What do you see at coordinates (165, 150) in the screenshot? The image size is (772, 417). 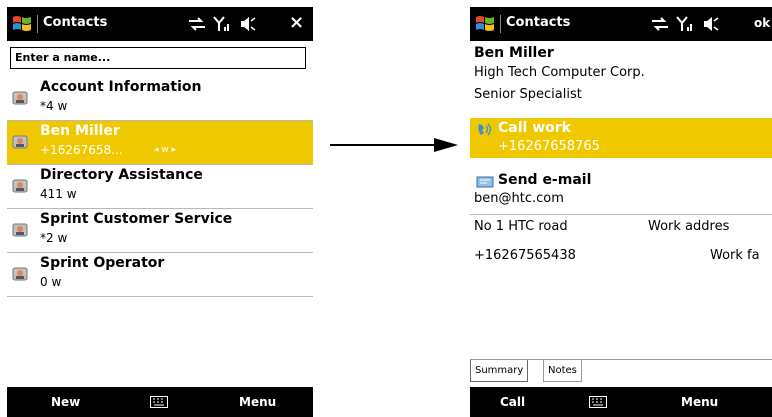 I see `number-type-selector: ◂ w ▸` at bounding box center [165, 150].